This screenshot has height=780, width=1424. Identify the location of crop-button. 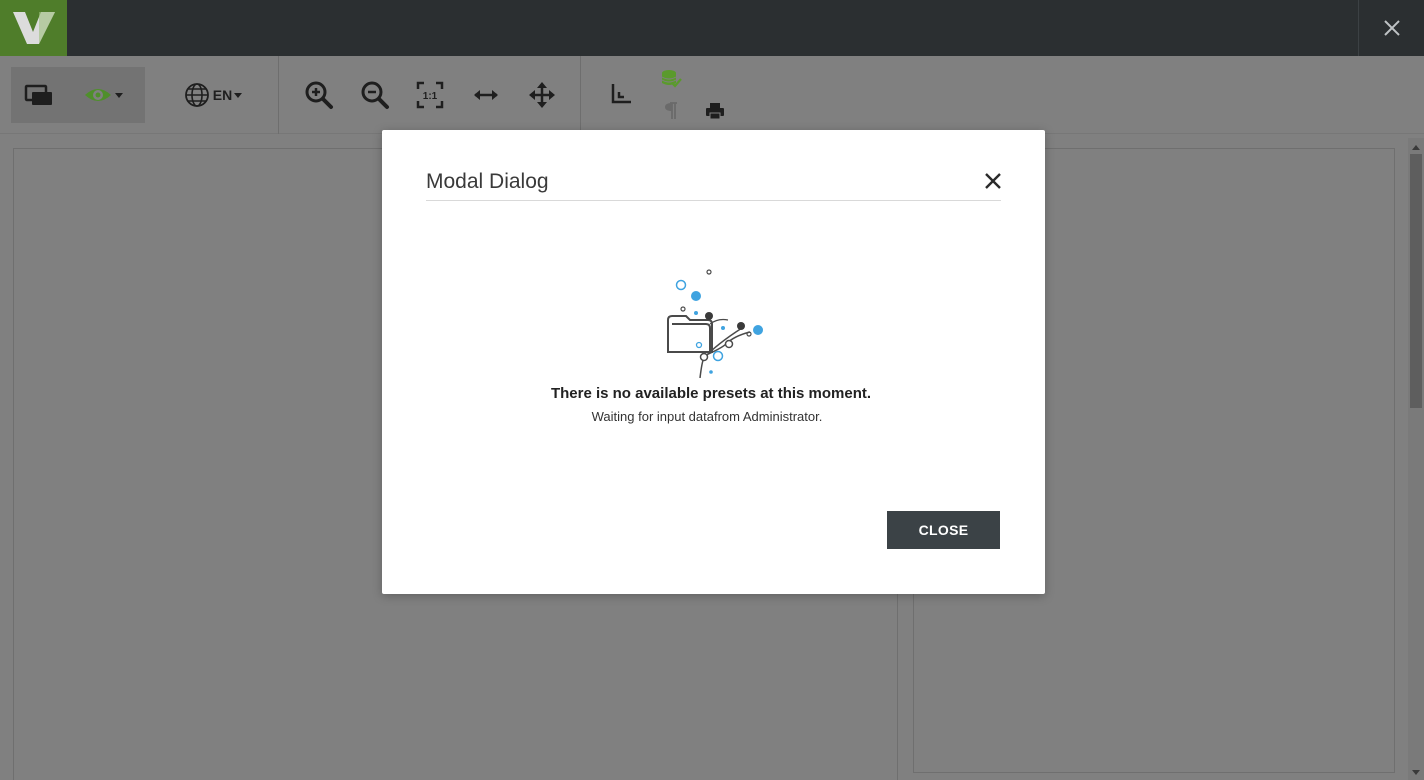
(620, 95).